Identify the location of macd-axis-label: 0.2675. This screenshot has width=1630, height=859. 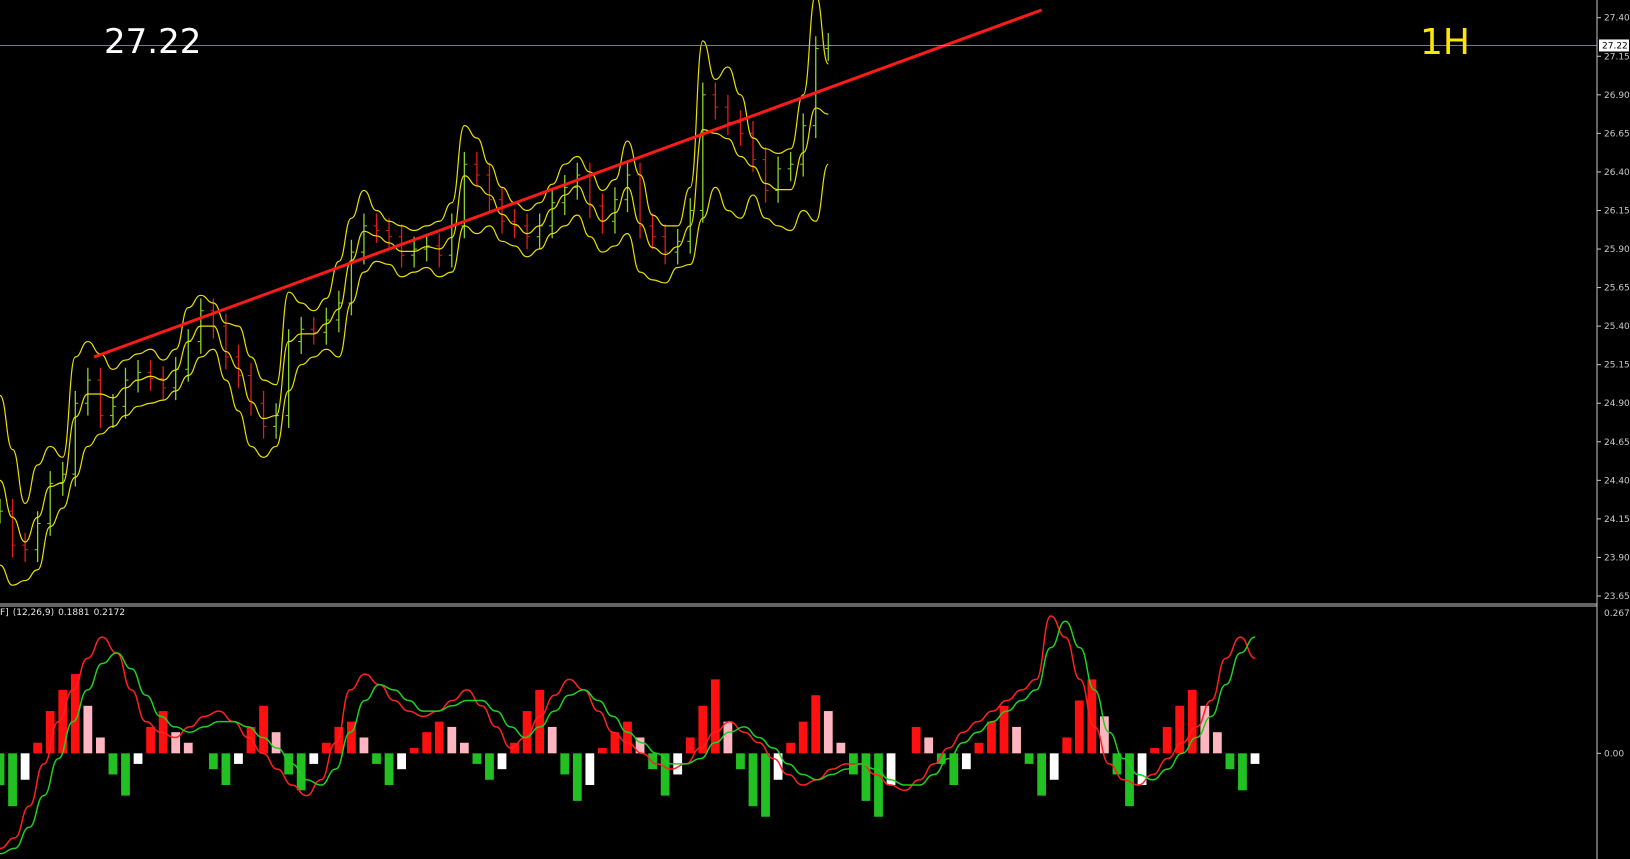
(1617, 614).